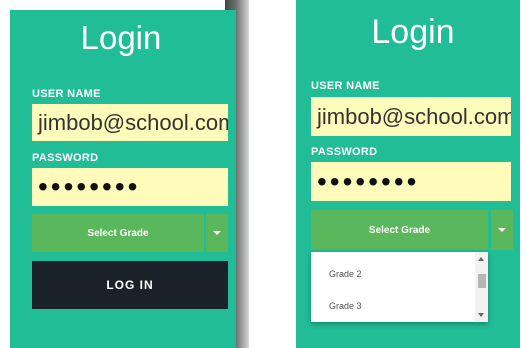 The height and width of the screenshot is (348, 527). I want to click on dropdown-option-grade-2: Grade 2, so click(345, 274).